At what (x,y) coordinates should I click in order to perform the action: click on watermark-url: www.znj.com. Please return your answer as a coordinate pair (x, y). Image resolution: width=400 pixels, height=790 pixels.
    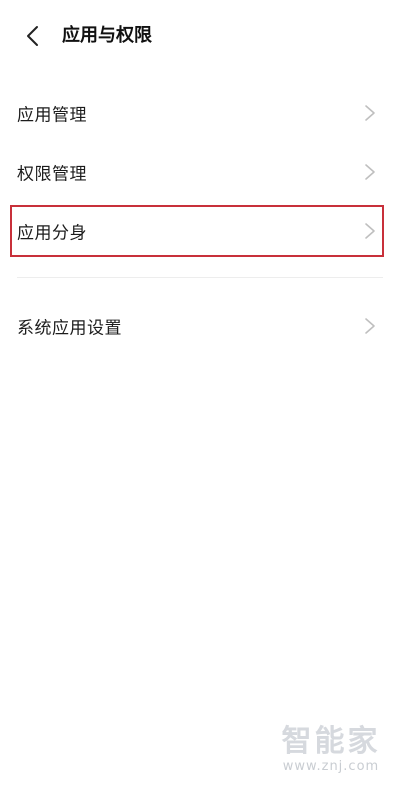
    Looking at the image, I should click on (331, 766).